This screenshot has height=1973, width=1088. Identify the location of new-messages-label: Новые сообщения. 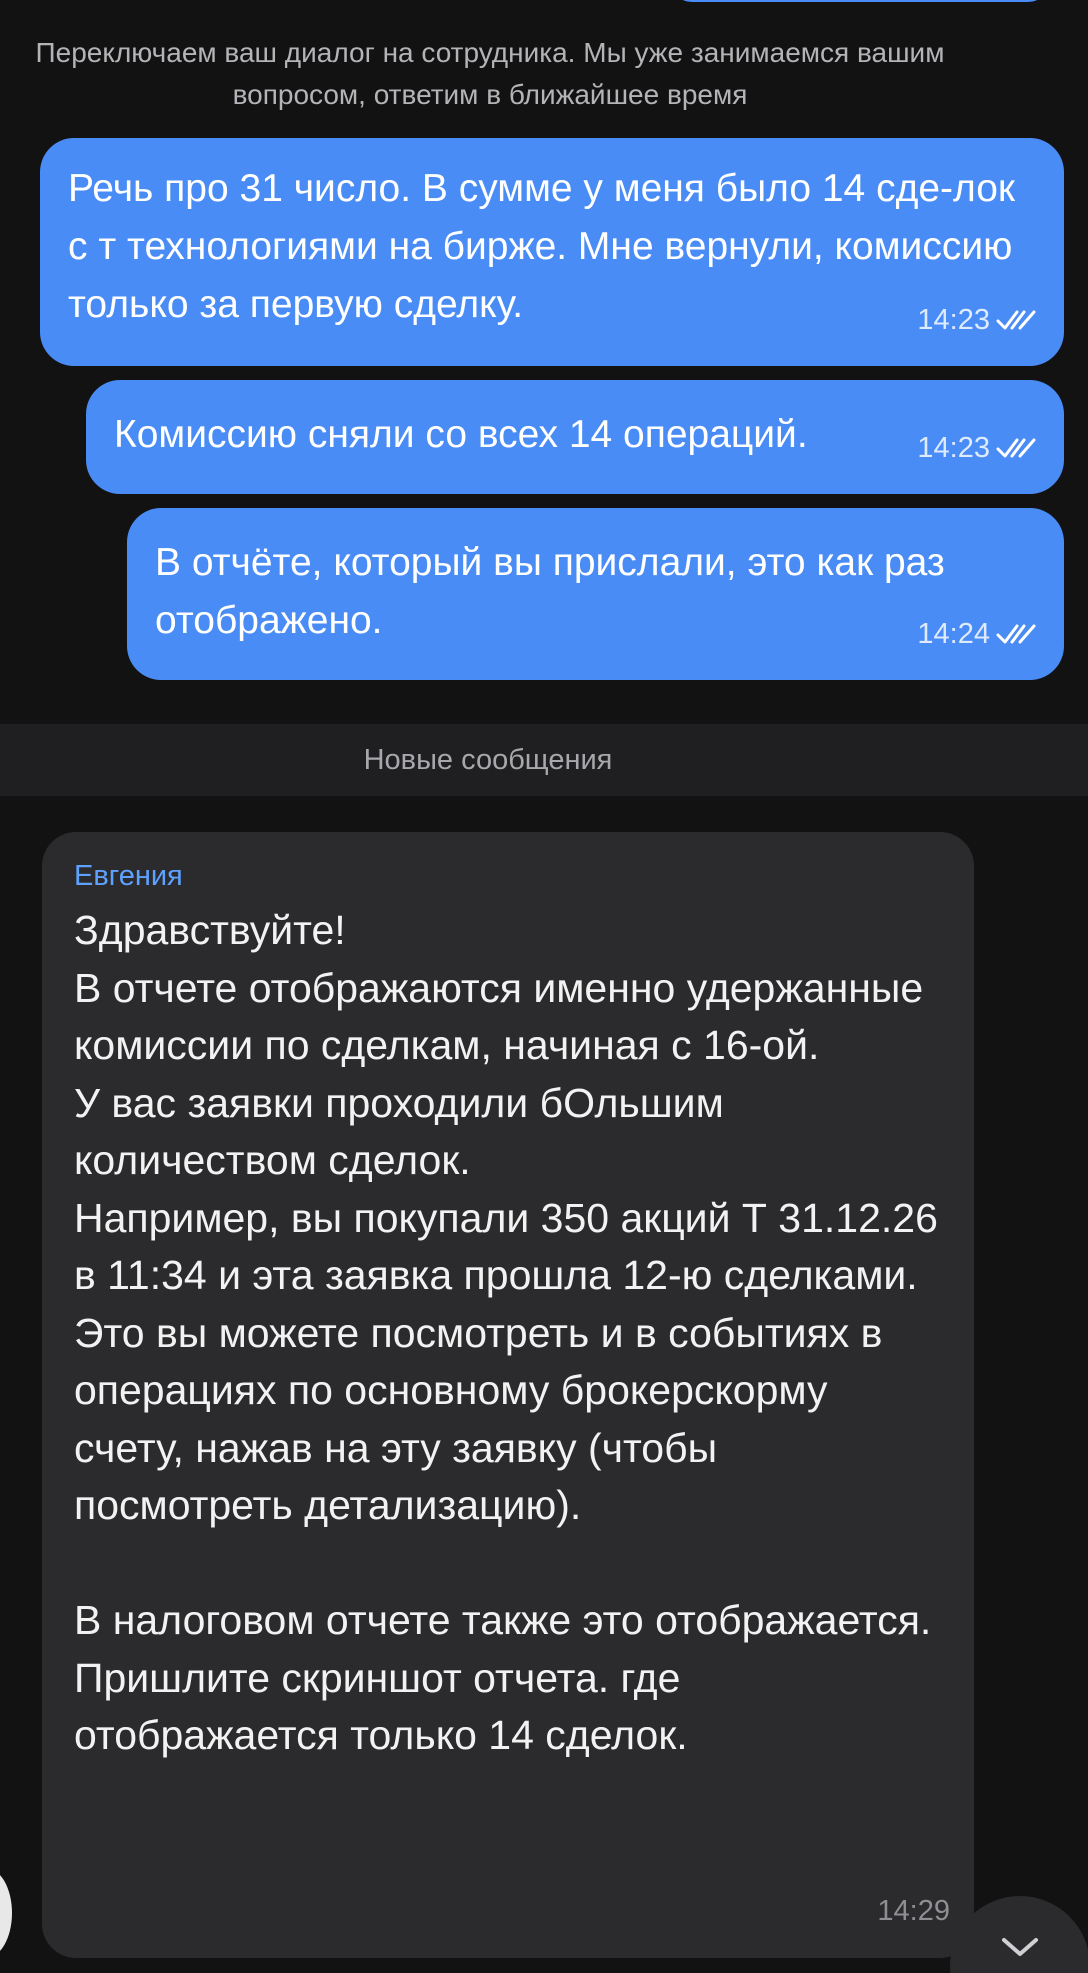
(488, 759).